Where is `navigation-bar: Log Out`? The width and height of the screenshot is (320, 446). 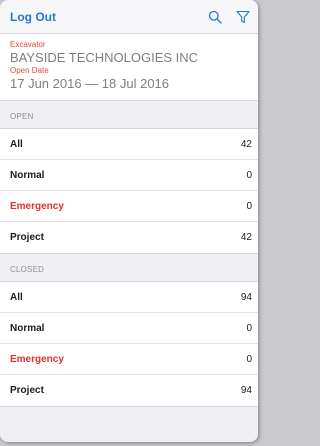
navigation-bar: Log Out is located at coordinates (129, 17).